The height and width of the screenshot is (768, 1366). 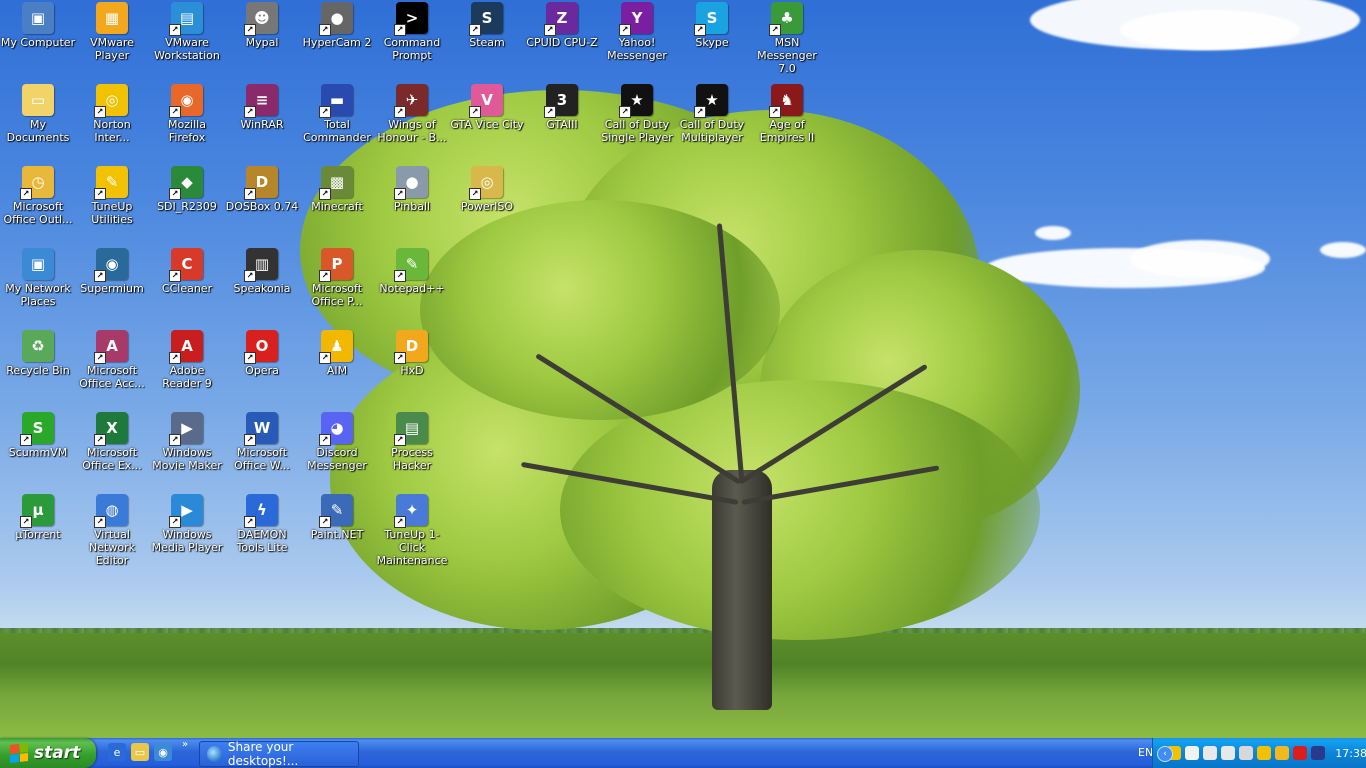 What do you see at coordinates (112, 32) in the screenshot?
I see `desktop-shortcut: ▦ VMware Player` at bounding box center [112, 32].